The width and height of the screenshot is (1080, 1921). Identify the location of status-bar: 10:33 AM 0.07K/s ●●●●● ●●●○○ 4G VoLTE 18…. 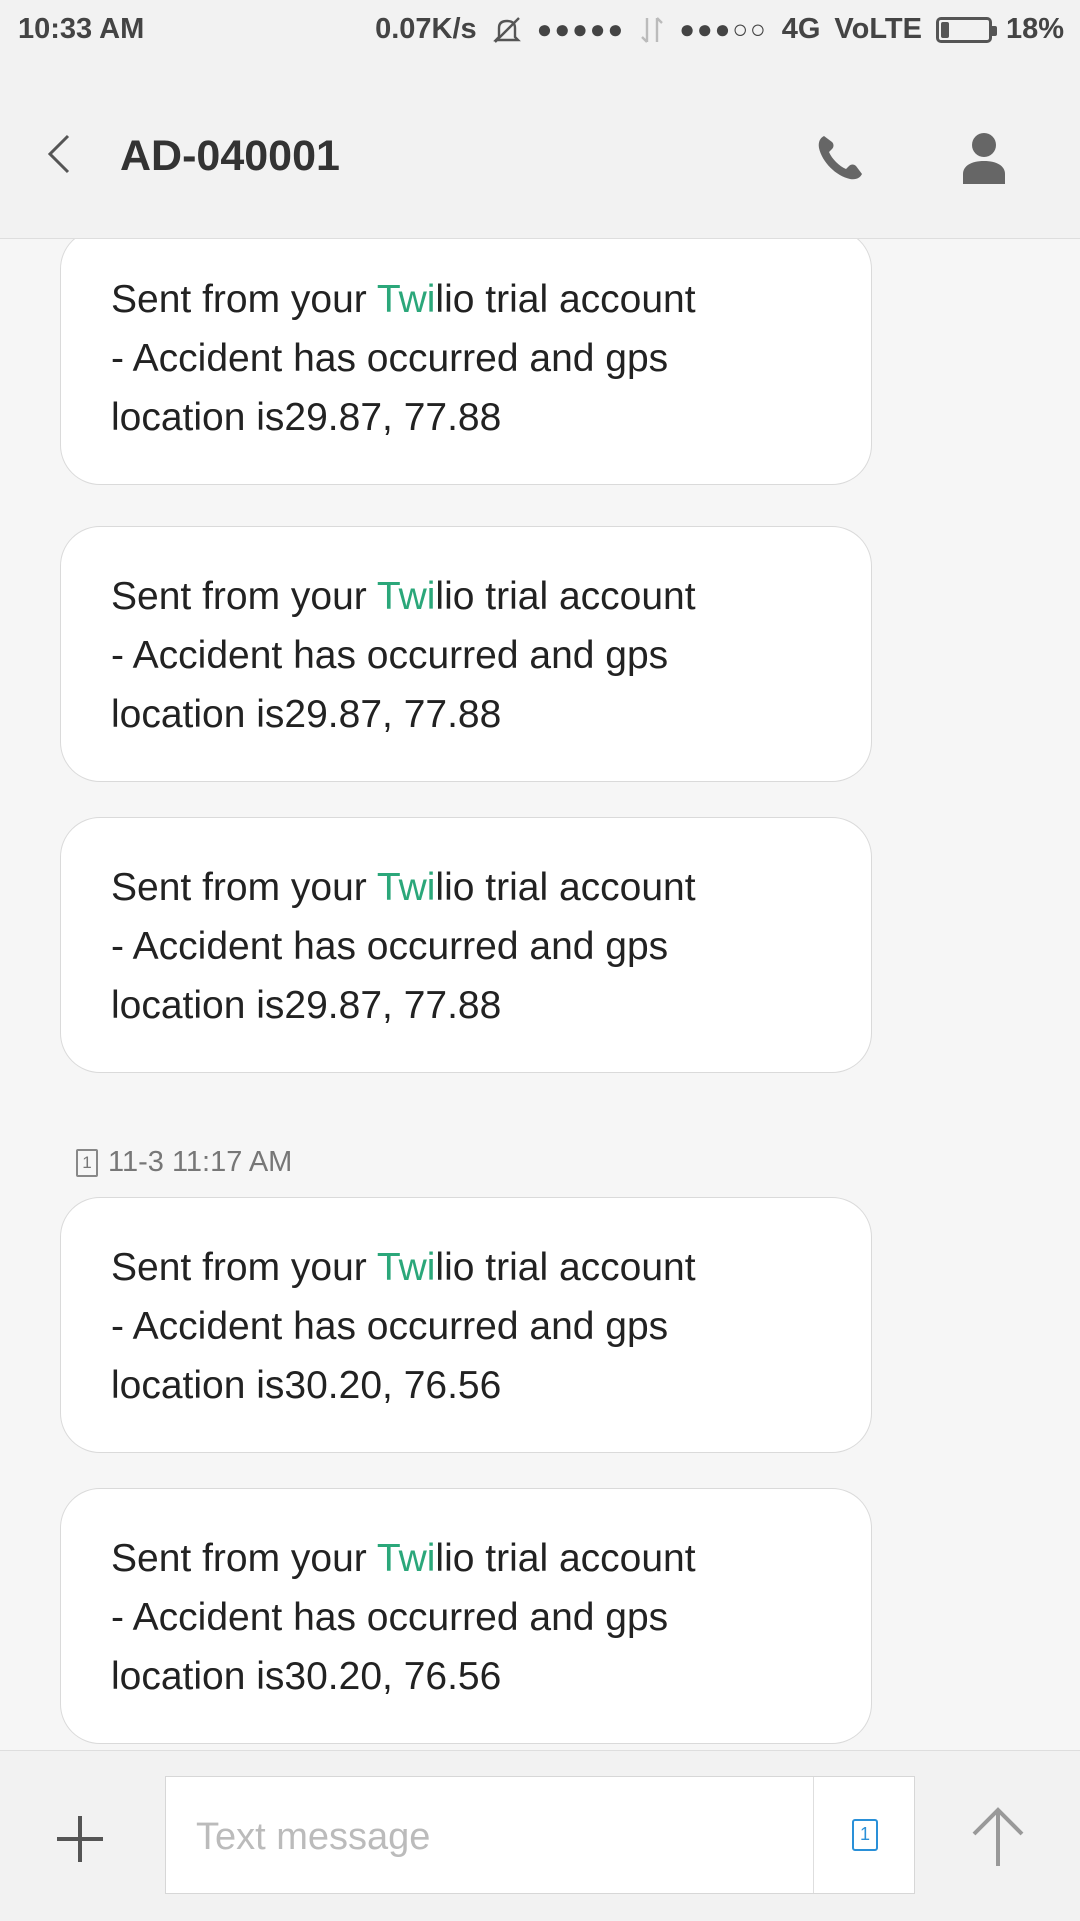
(540, 30).